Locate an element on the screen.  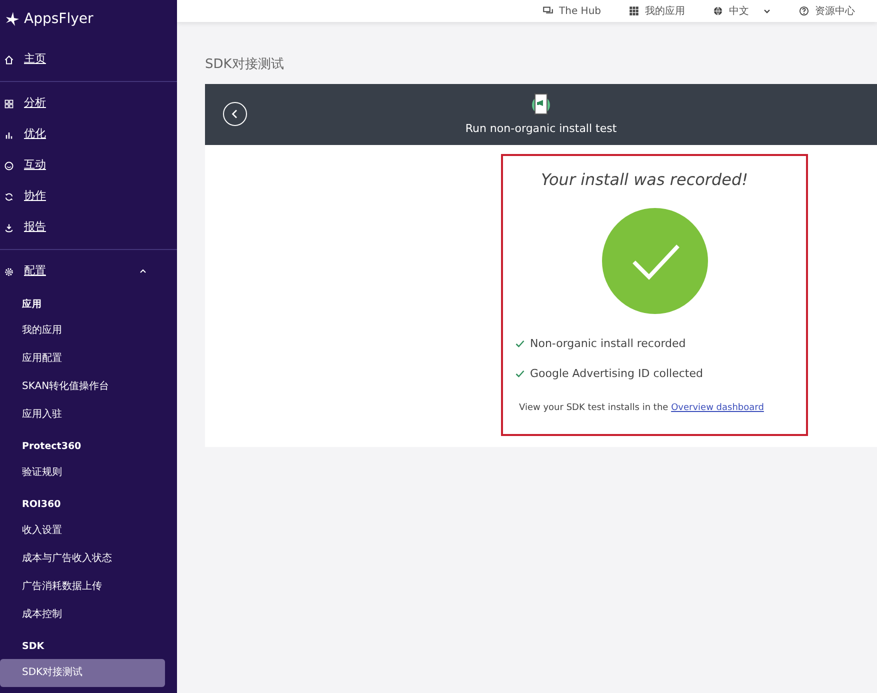
topbar-link: 我的应用 is located at coordinates (657, 11).